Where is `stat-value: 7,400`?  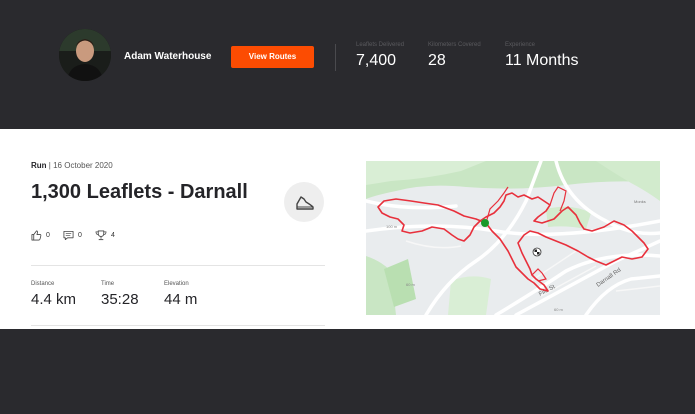
stat-value: 7,400 is located at coordinates (376, 60).